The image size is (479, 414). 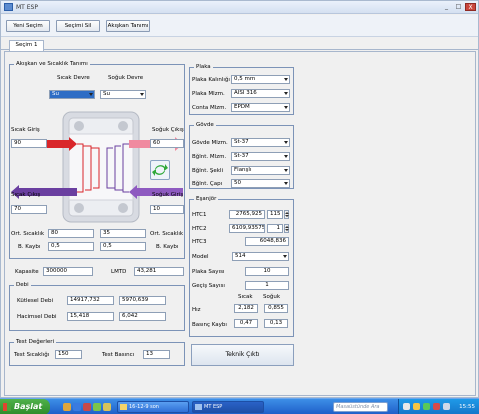 What do you see at coordinates (260, 79) in the screenshot?
I see `plate-thickness-select: 0,5 mm` at bounding box center [260, 79].